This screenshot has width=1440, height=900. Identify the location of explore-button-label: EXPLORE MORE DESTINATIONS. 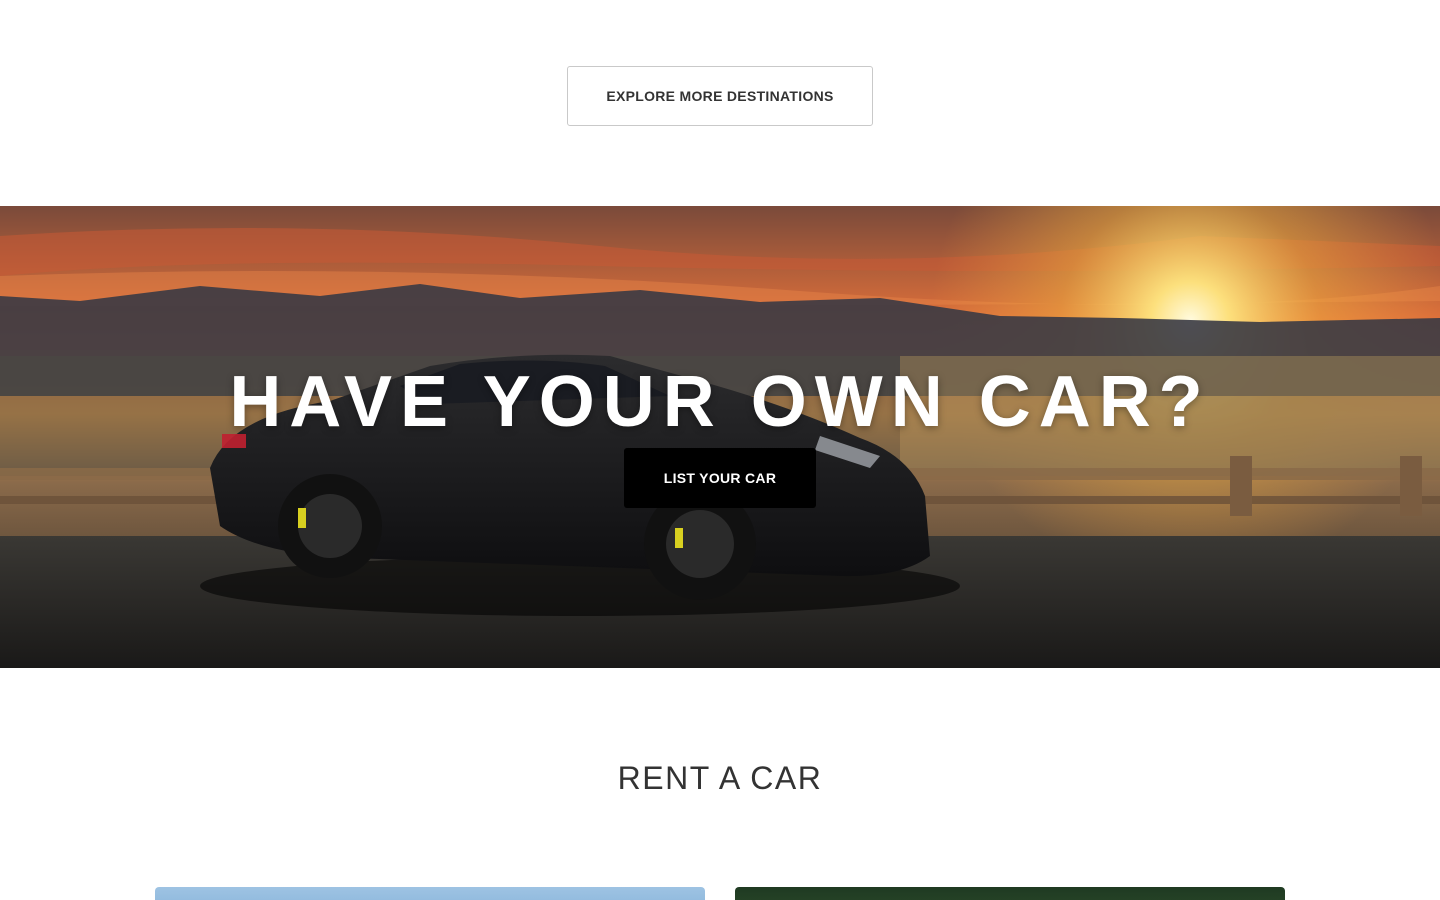
(720, 96).